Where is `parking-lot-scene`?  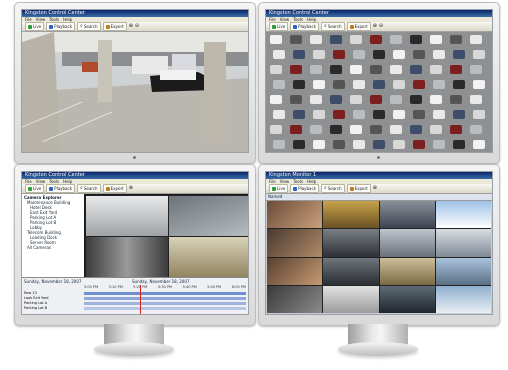 parking-lot-scene is located at coordinates (379, 92).